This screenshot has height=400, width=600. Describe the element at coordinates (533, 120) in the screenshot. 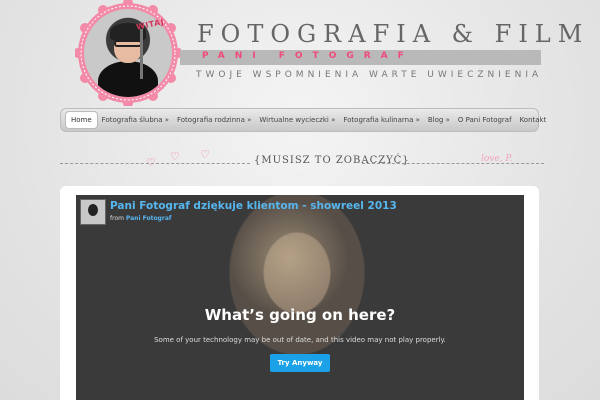

I see `nav-item-kontakt: Kontakt` at that location.